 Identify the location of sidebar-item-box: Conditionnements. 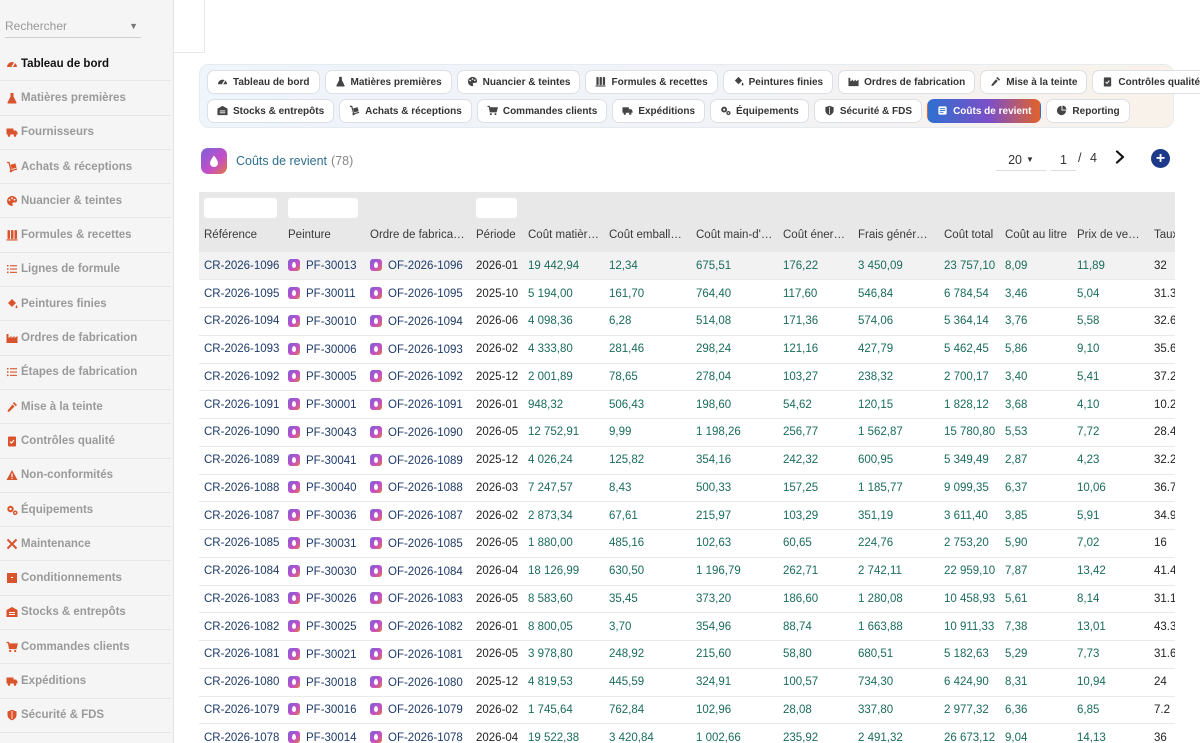
(85, 578).